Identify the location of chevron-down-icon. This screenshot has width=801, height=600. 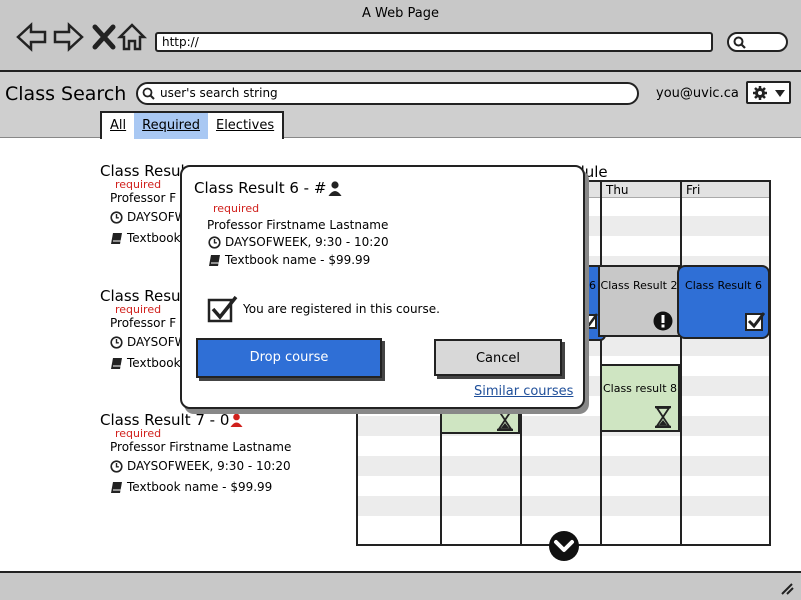
(780, 93).